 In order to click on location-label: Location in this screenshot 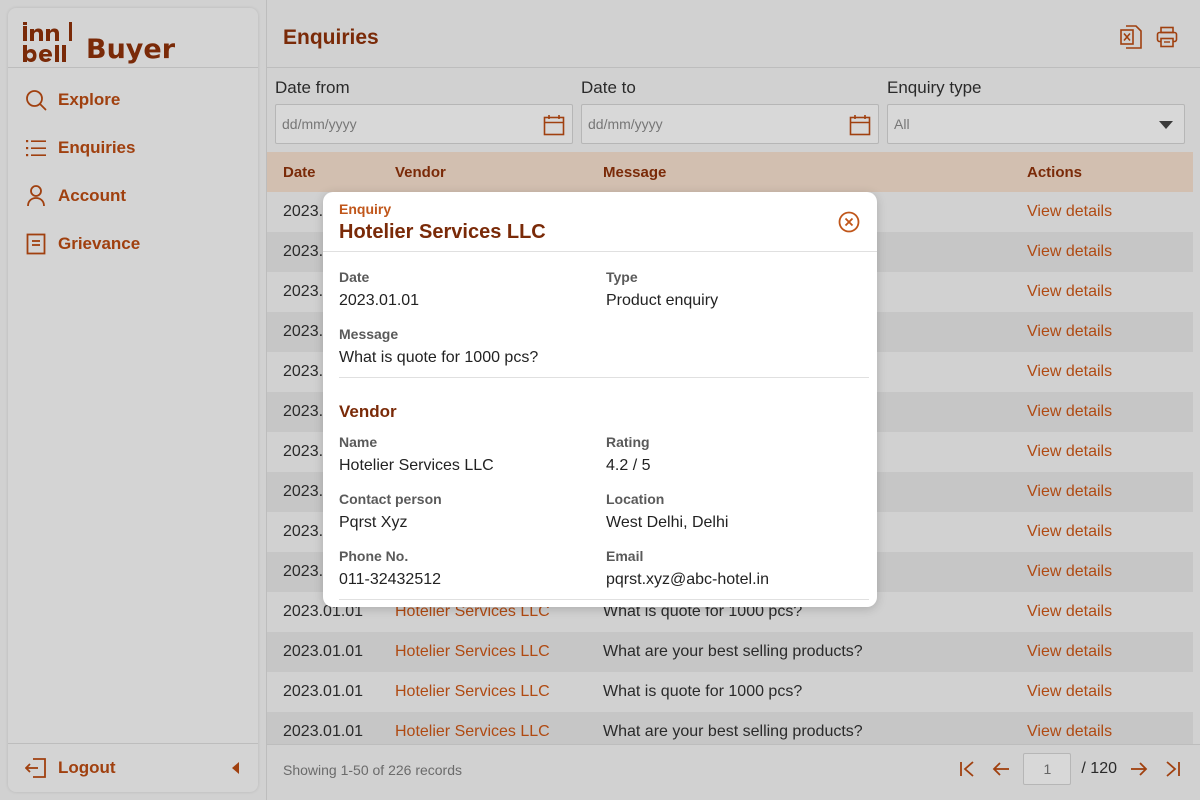, I will do `click(635, 499)`.